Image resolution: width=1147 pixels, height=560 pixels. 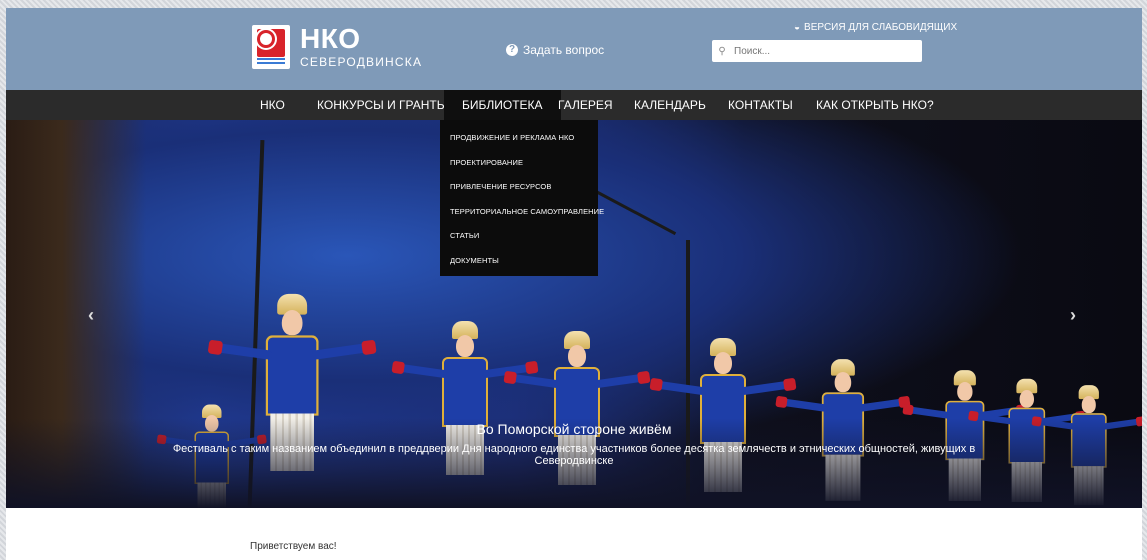 What do you see at coordinates (293, 546) in the screenshot?
I see `welcome-heading: Приветствуем вас!` at bounding box center [293, 546].